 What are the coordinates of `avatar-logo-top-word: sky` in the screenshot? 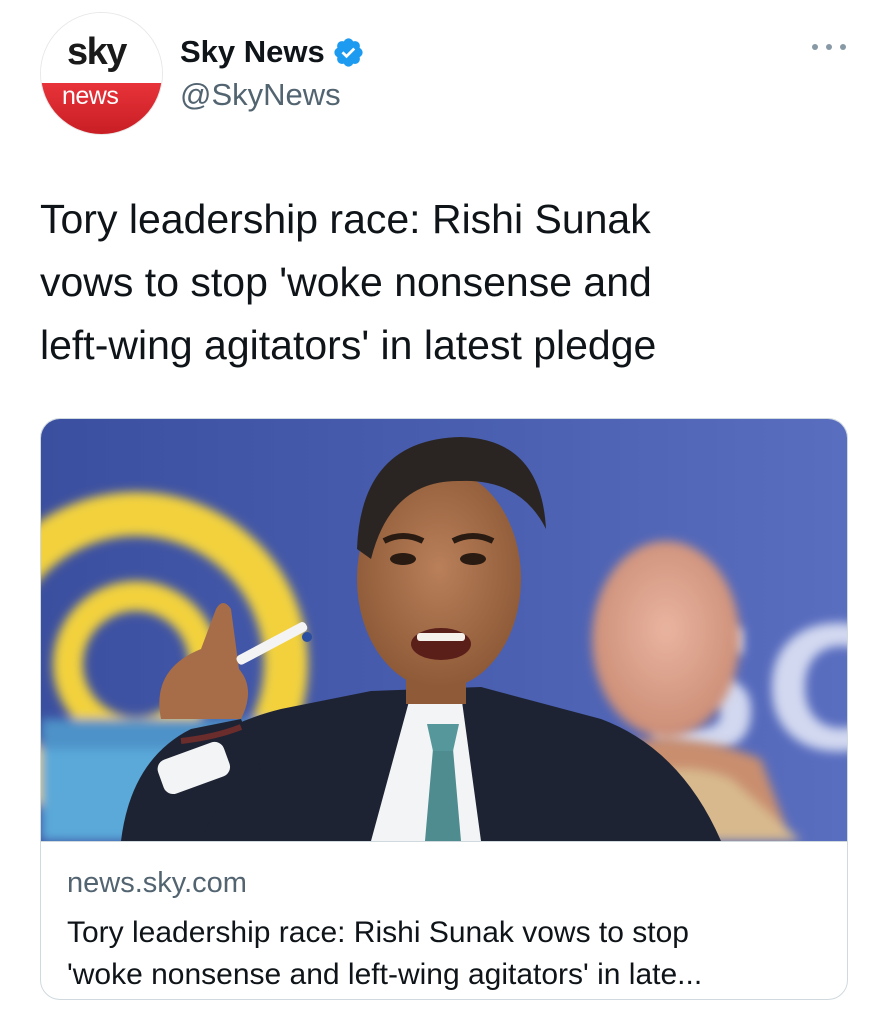 It's located at (97, 52).